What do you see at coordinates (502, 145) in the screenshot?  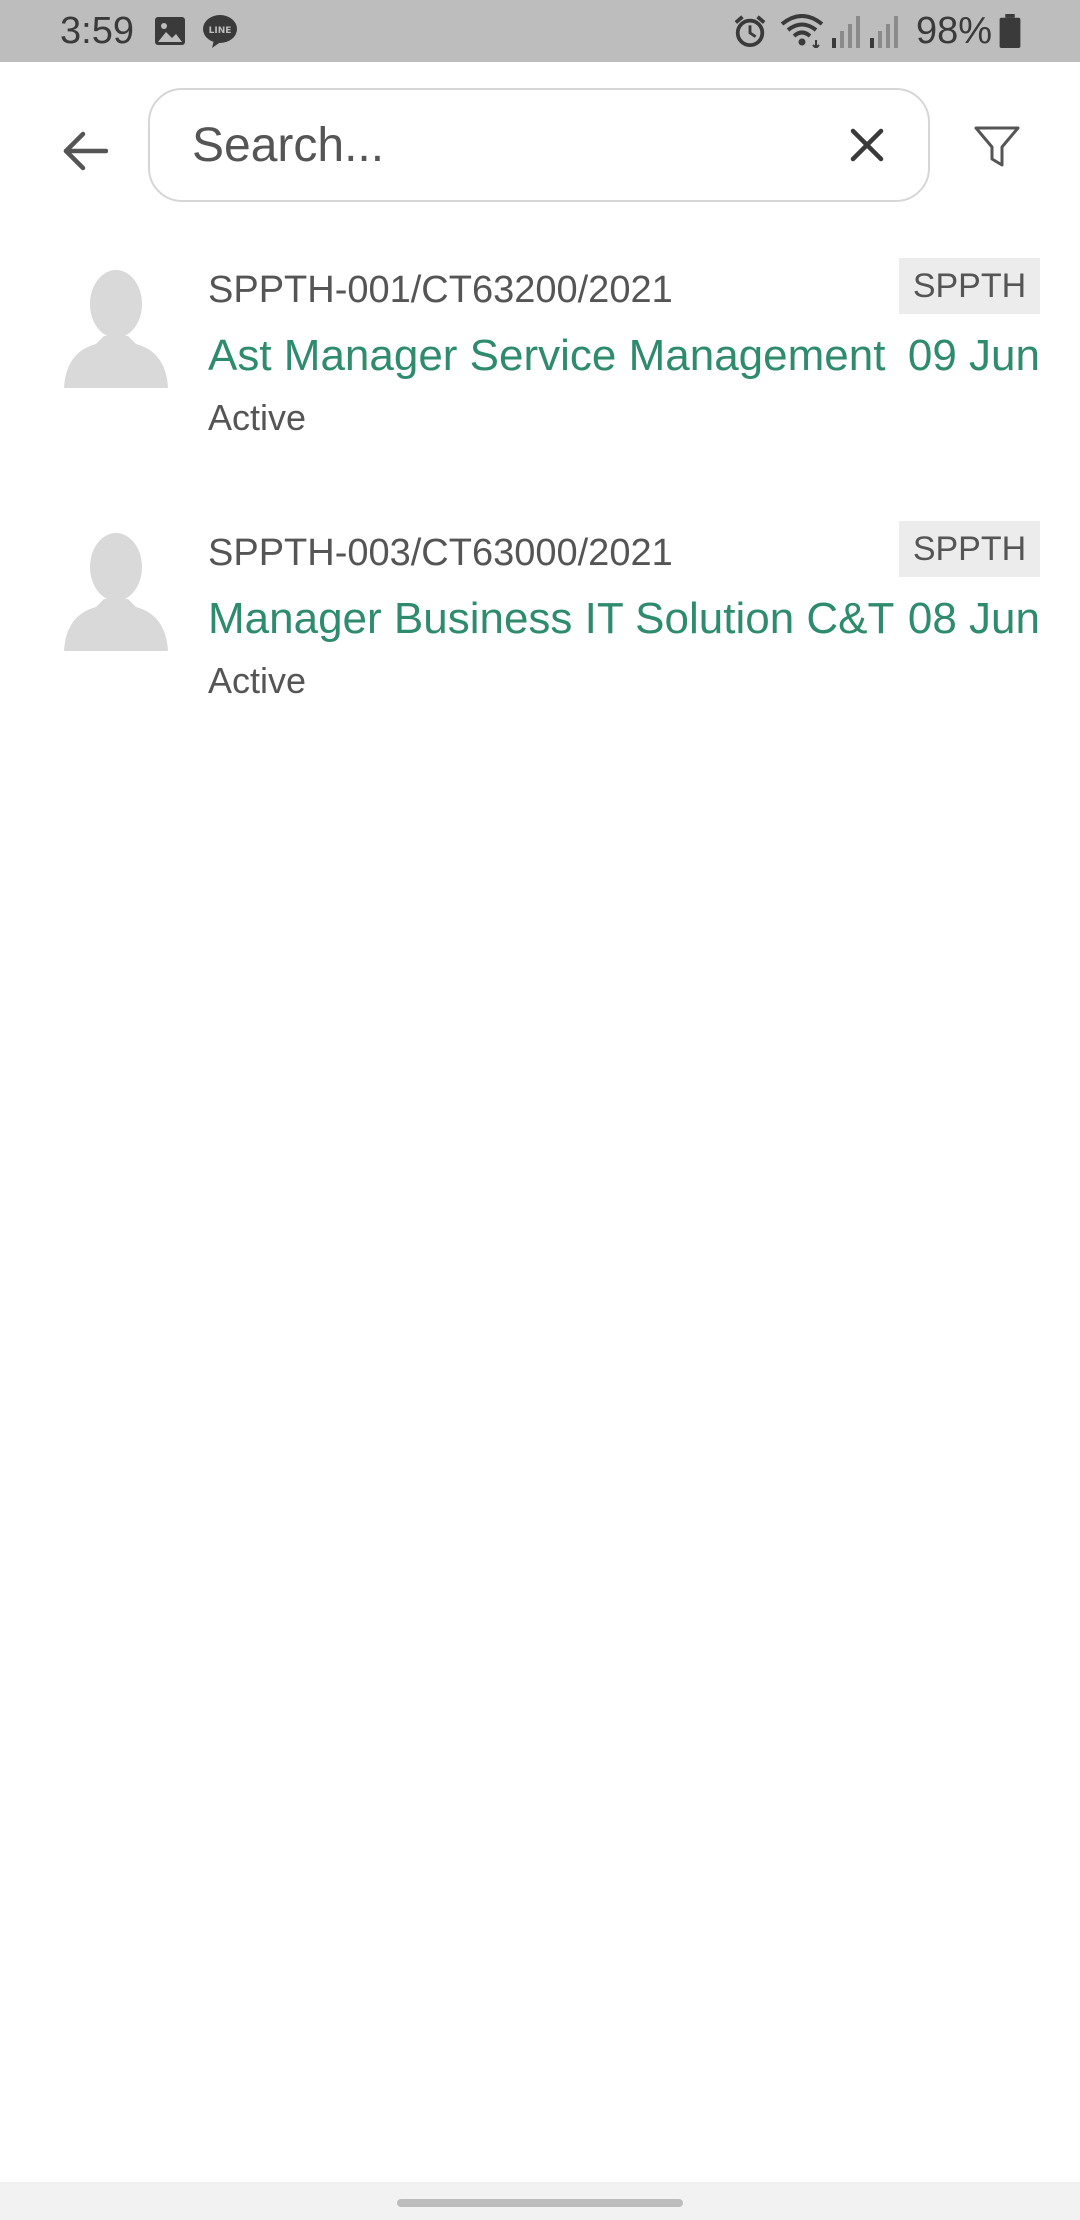 I see `search-input` at bounding box center [502, 145].